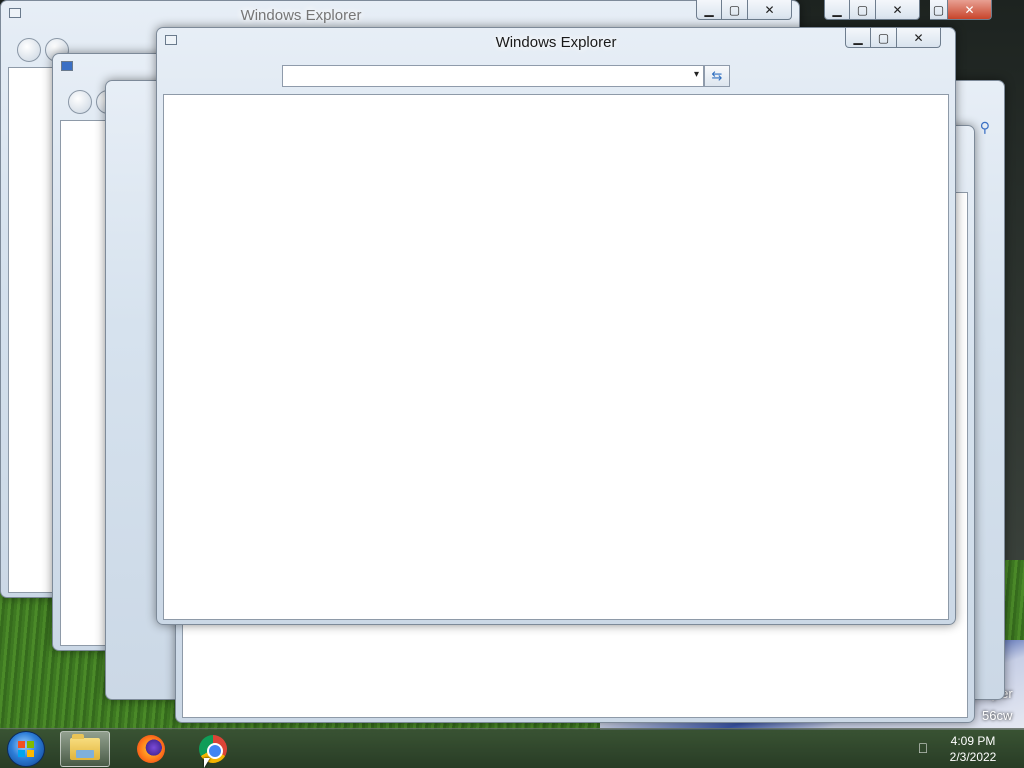 The width and height of the screenshot is (1024, 768). Describe the element at coordinates (997, 715) in the screenshot. I see `desktop-text-fragment: 56cw` at that location.